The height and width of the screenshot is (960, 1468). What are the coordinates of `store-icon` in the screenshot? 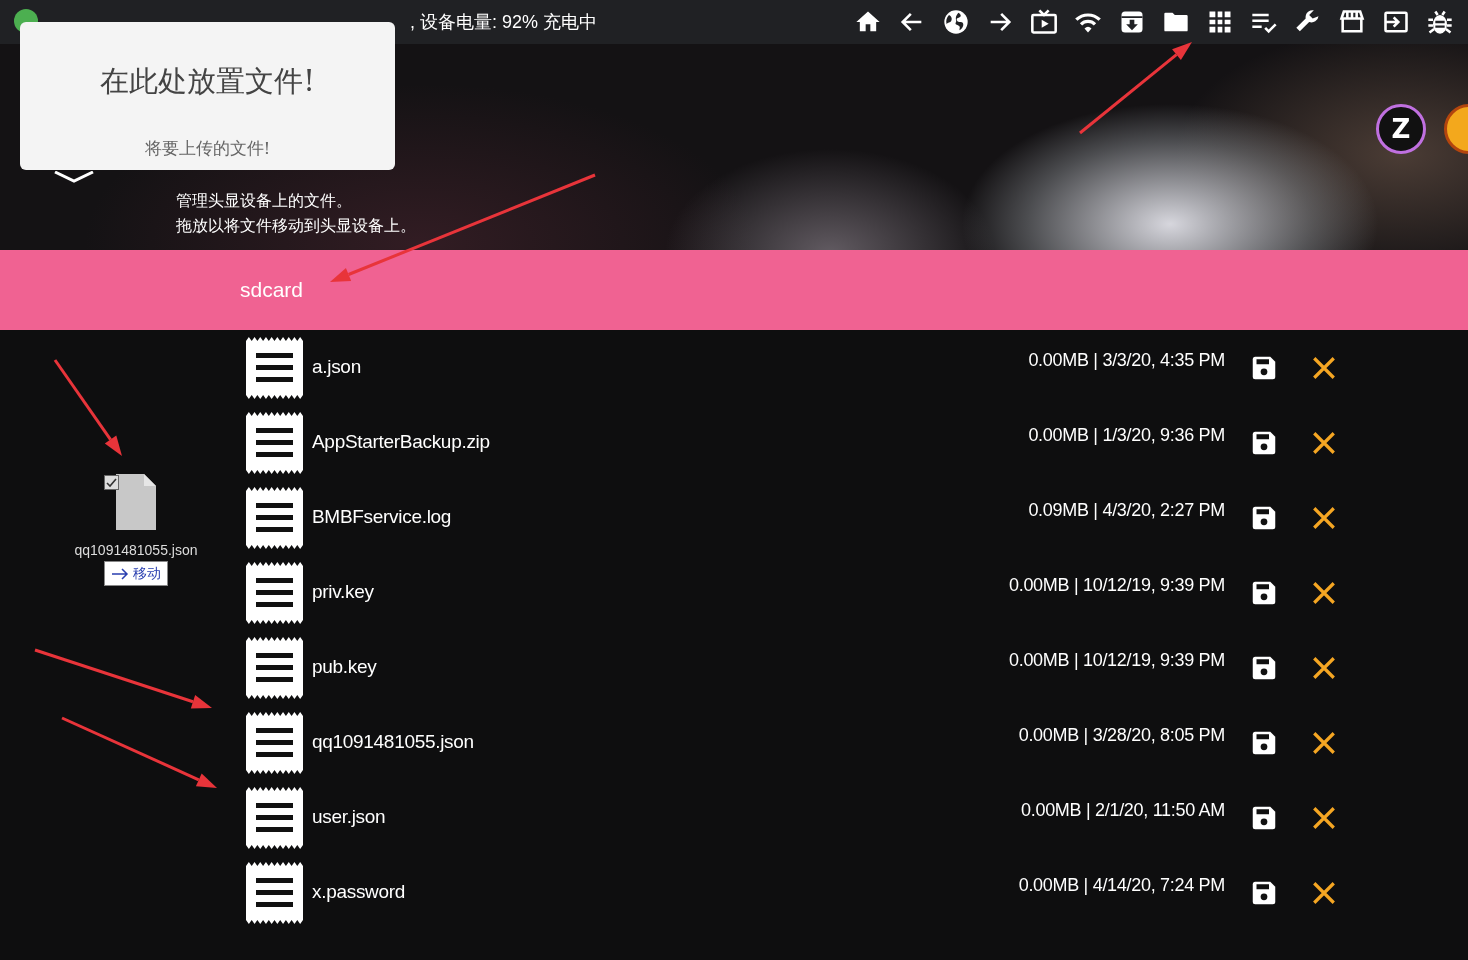 It's located at (1352, 22).